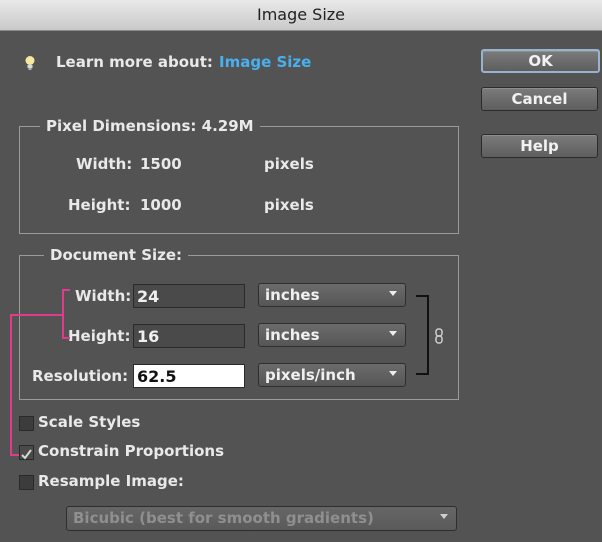 Image resolution: width=602 pixels, height=542 pixels. Describe the element at coordinates (239, 180) in the screenshot. I see `pixel-dimensions-group` at that location.